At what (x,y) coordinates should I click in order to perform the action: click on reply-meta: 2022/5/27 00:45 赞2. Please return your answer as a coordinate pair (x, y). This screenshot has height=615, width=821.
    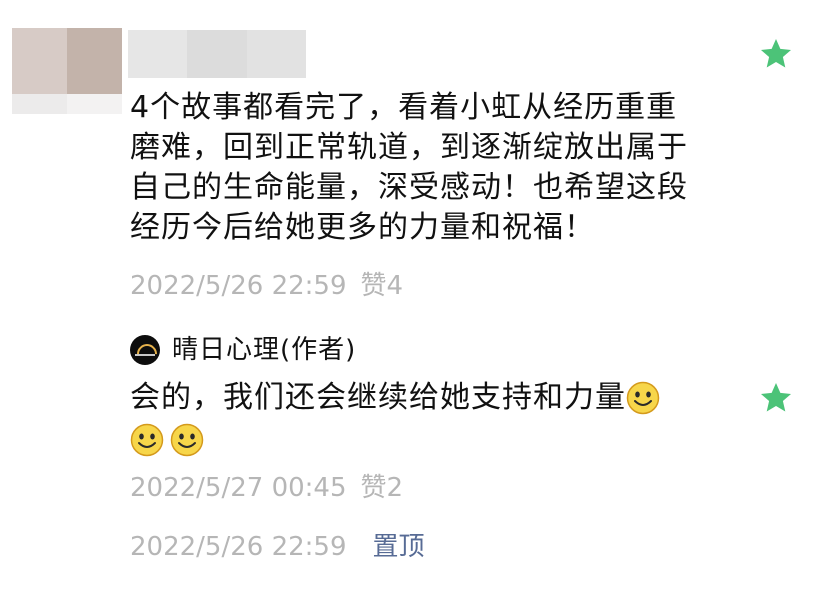
    Looking at the image, I should click on (266, 488).